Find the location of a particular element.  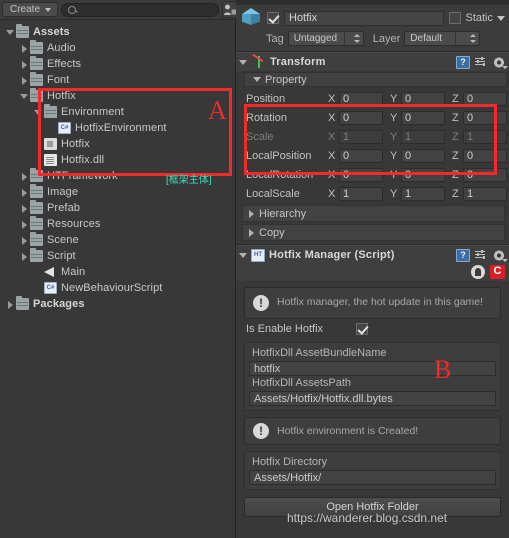

project-tree-item: Packages is located at coordinates (117, 304).